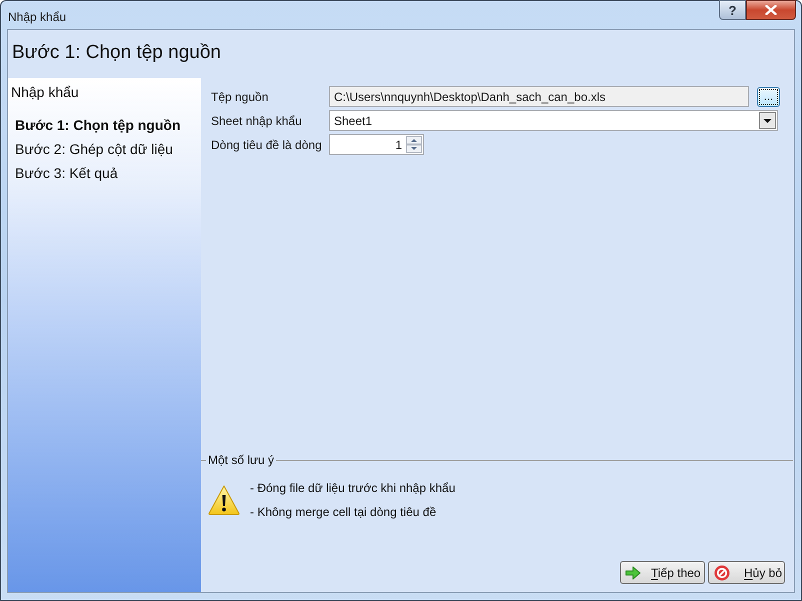  What do you see at coordinates (66, 173) in the screenshot?
I see `step-item: Bước 3: Kết quả` at bounding box center [66, 173].